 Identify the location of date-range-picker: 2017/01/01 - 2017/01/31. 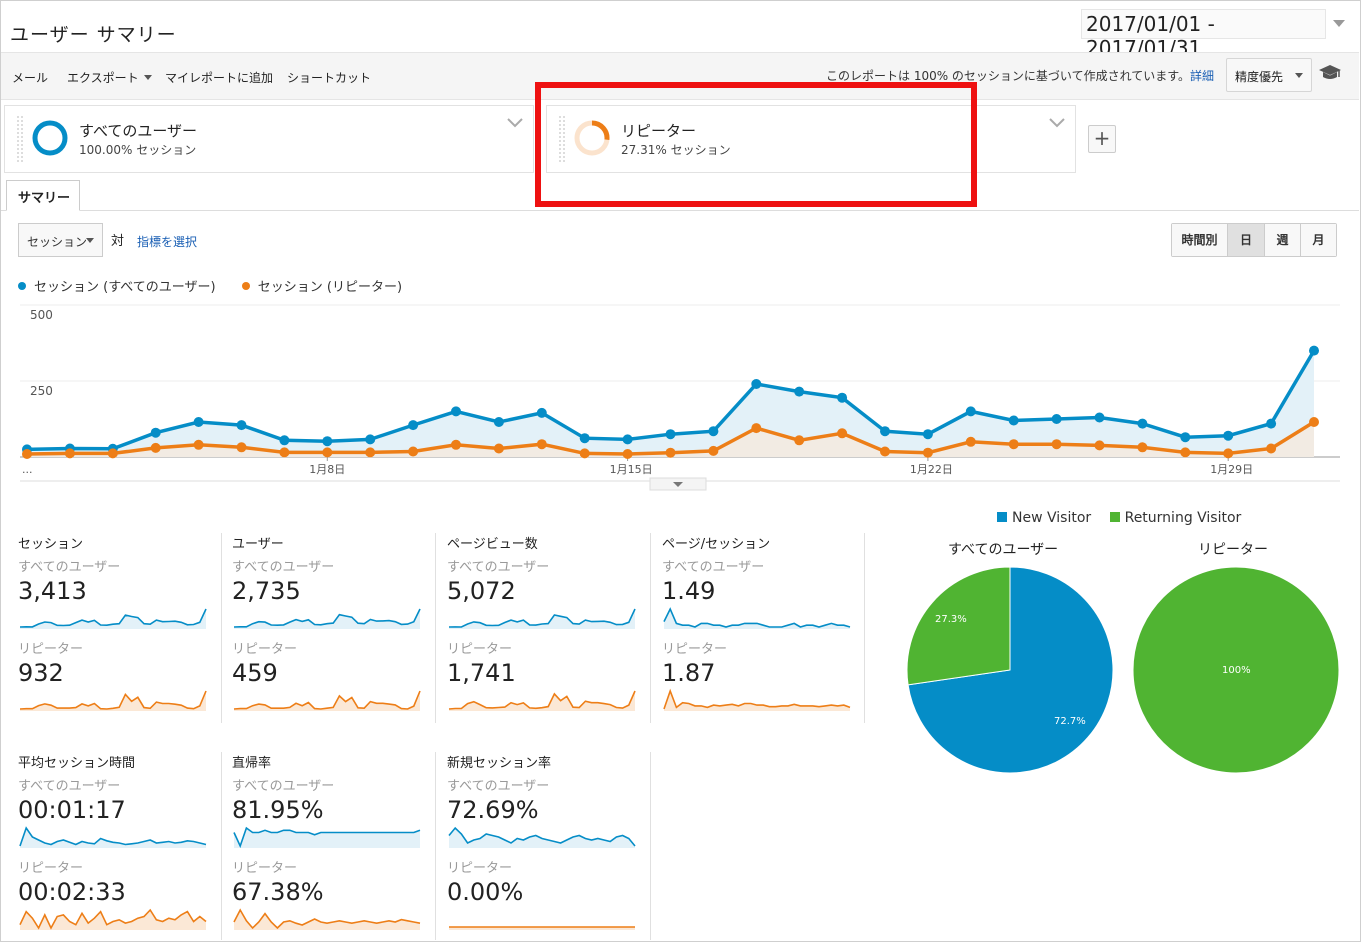
(1203, 34).